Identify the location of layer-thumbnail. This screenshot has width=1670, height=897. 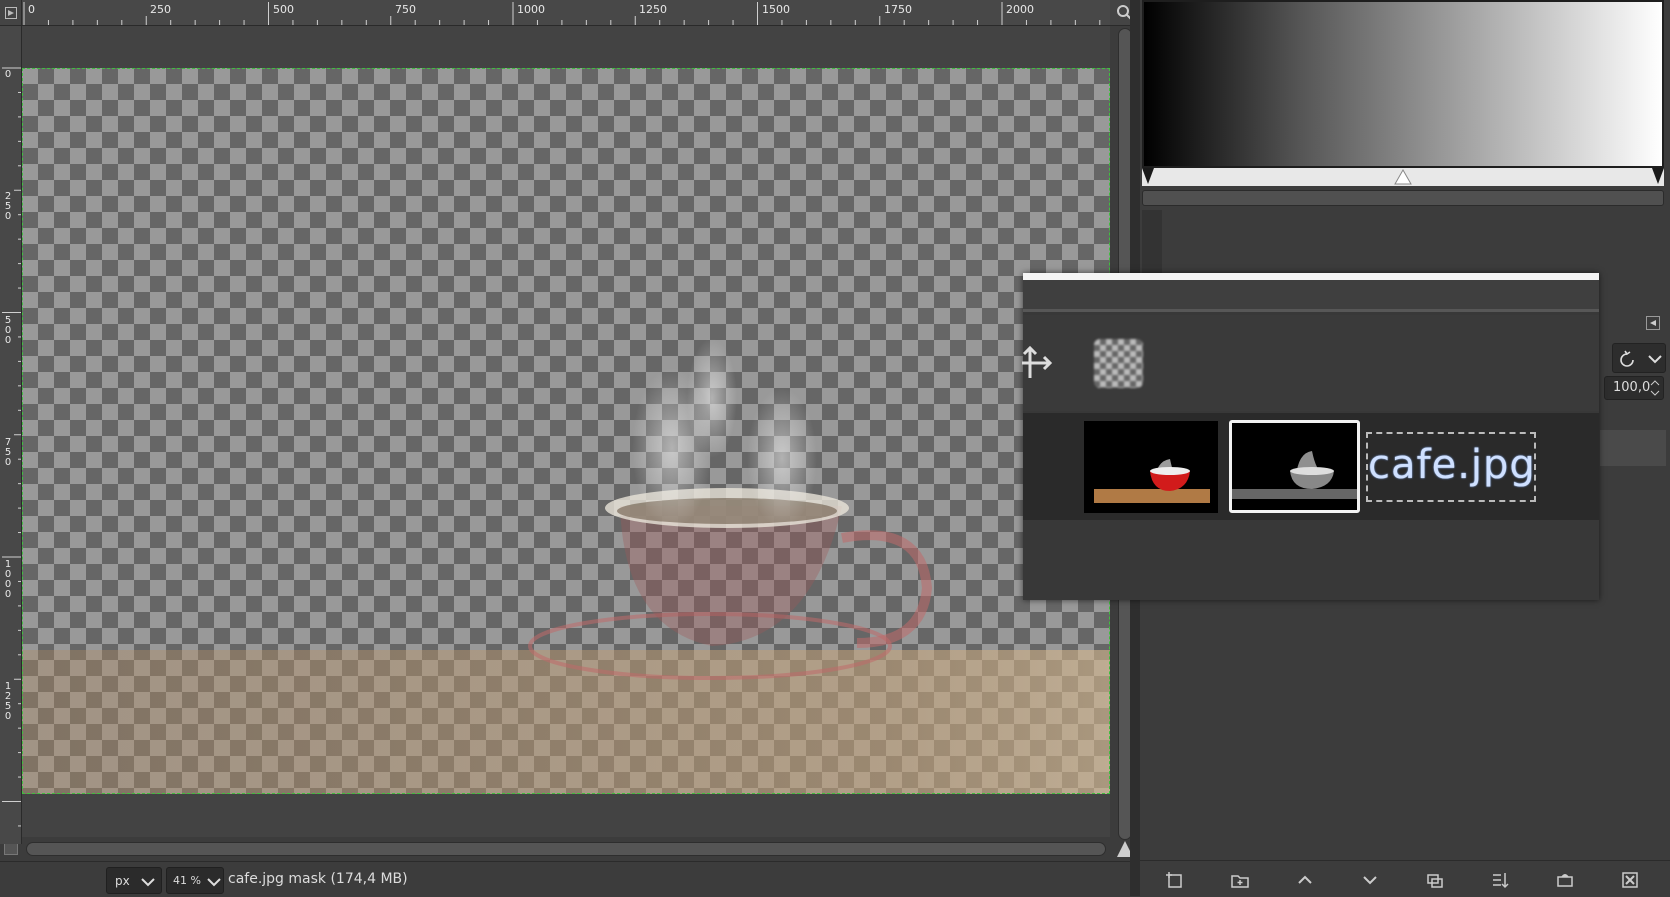
(1151, 467).